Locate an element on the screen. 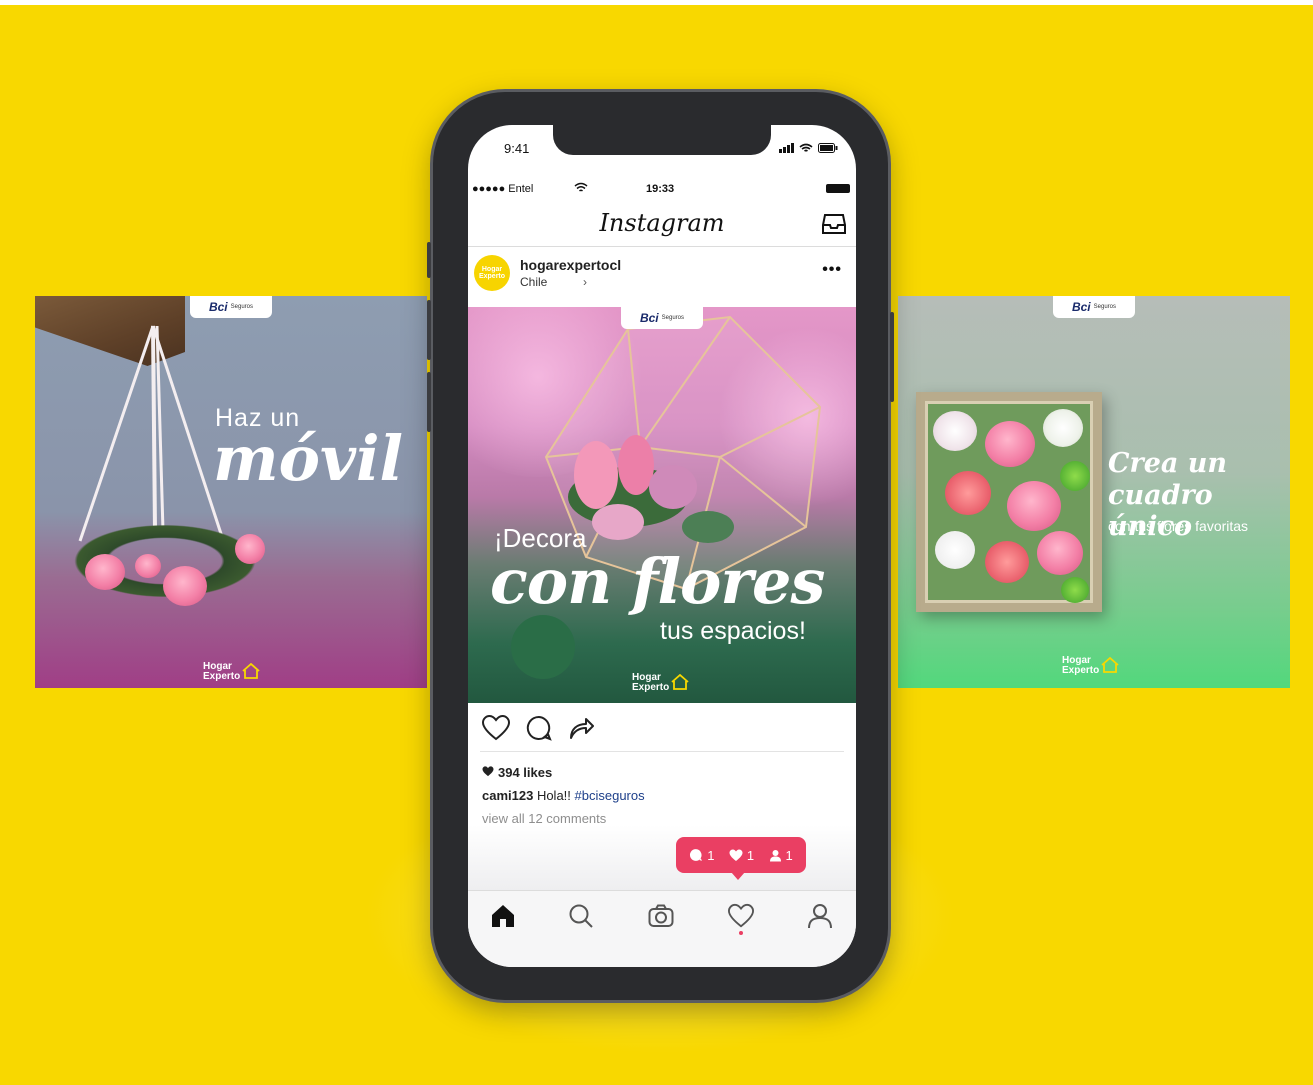 The height and width of the screenshot is (1085, 1313). view-comments-link: view all 12 comments is located at coordinates (544, 818).